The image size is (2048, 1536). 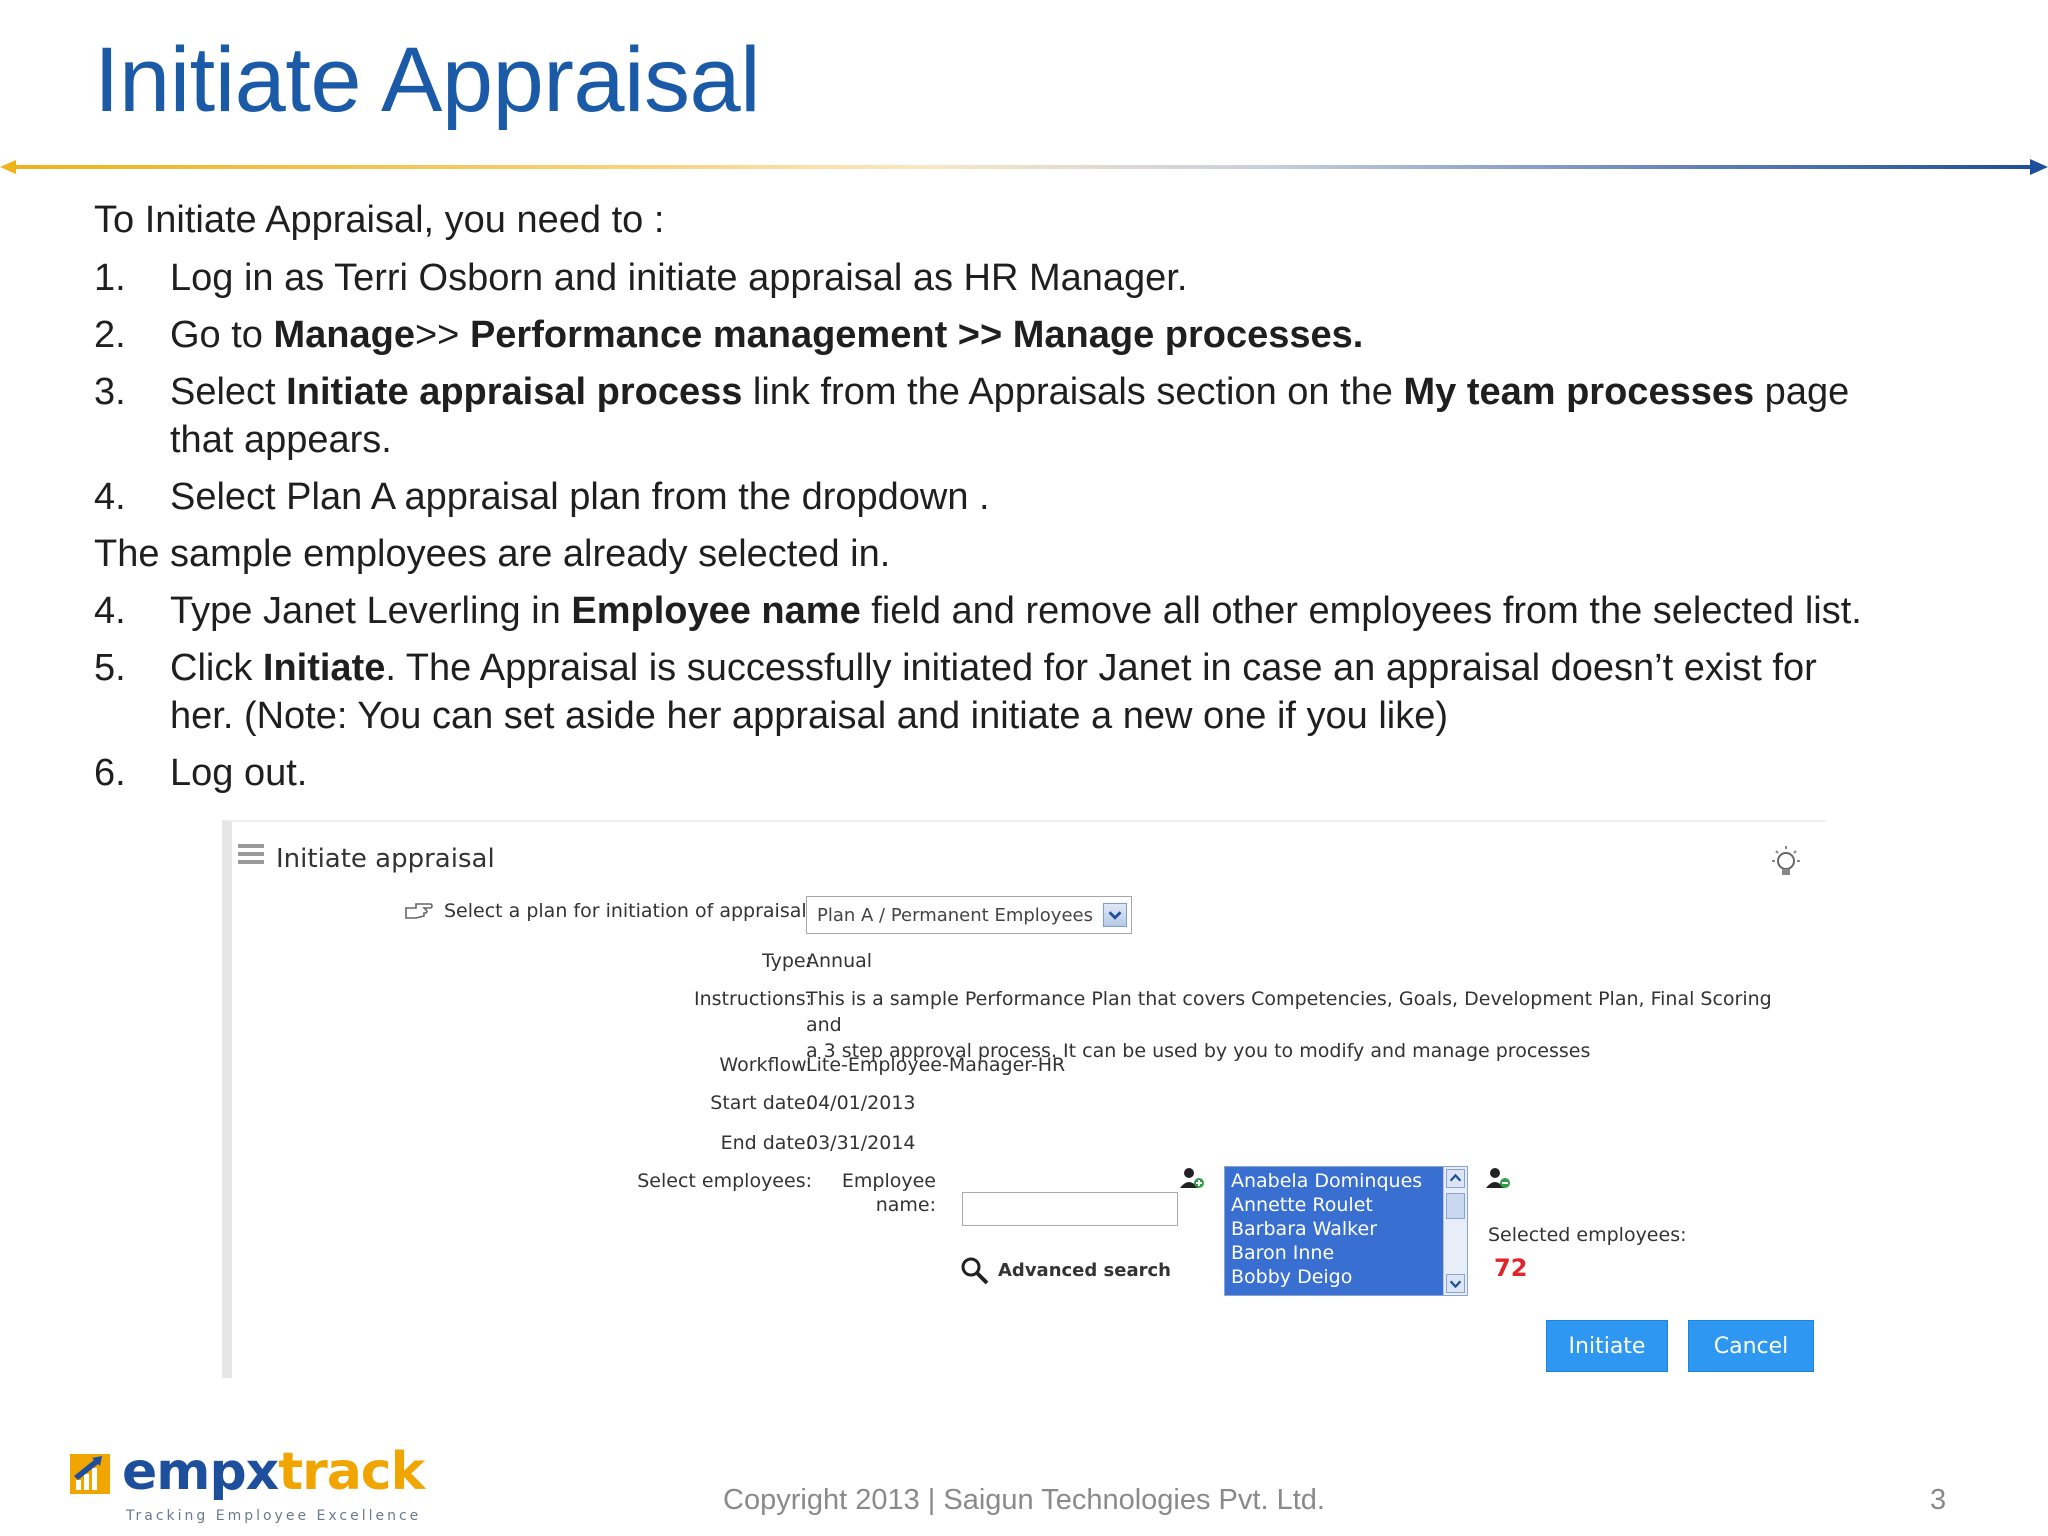 I want to click on start-date-label: Start date:, so click(x=761, y=1103).